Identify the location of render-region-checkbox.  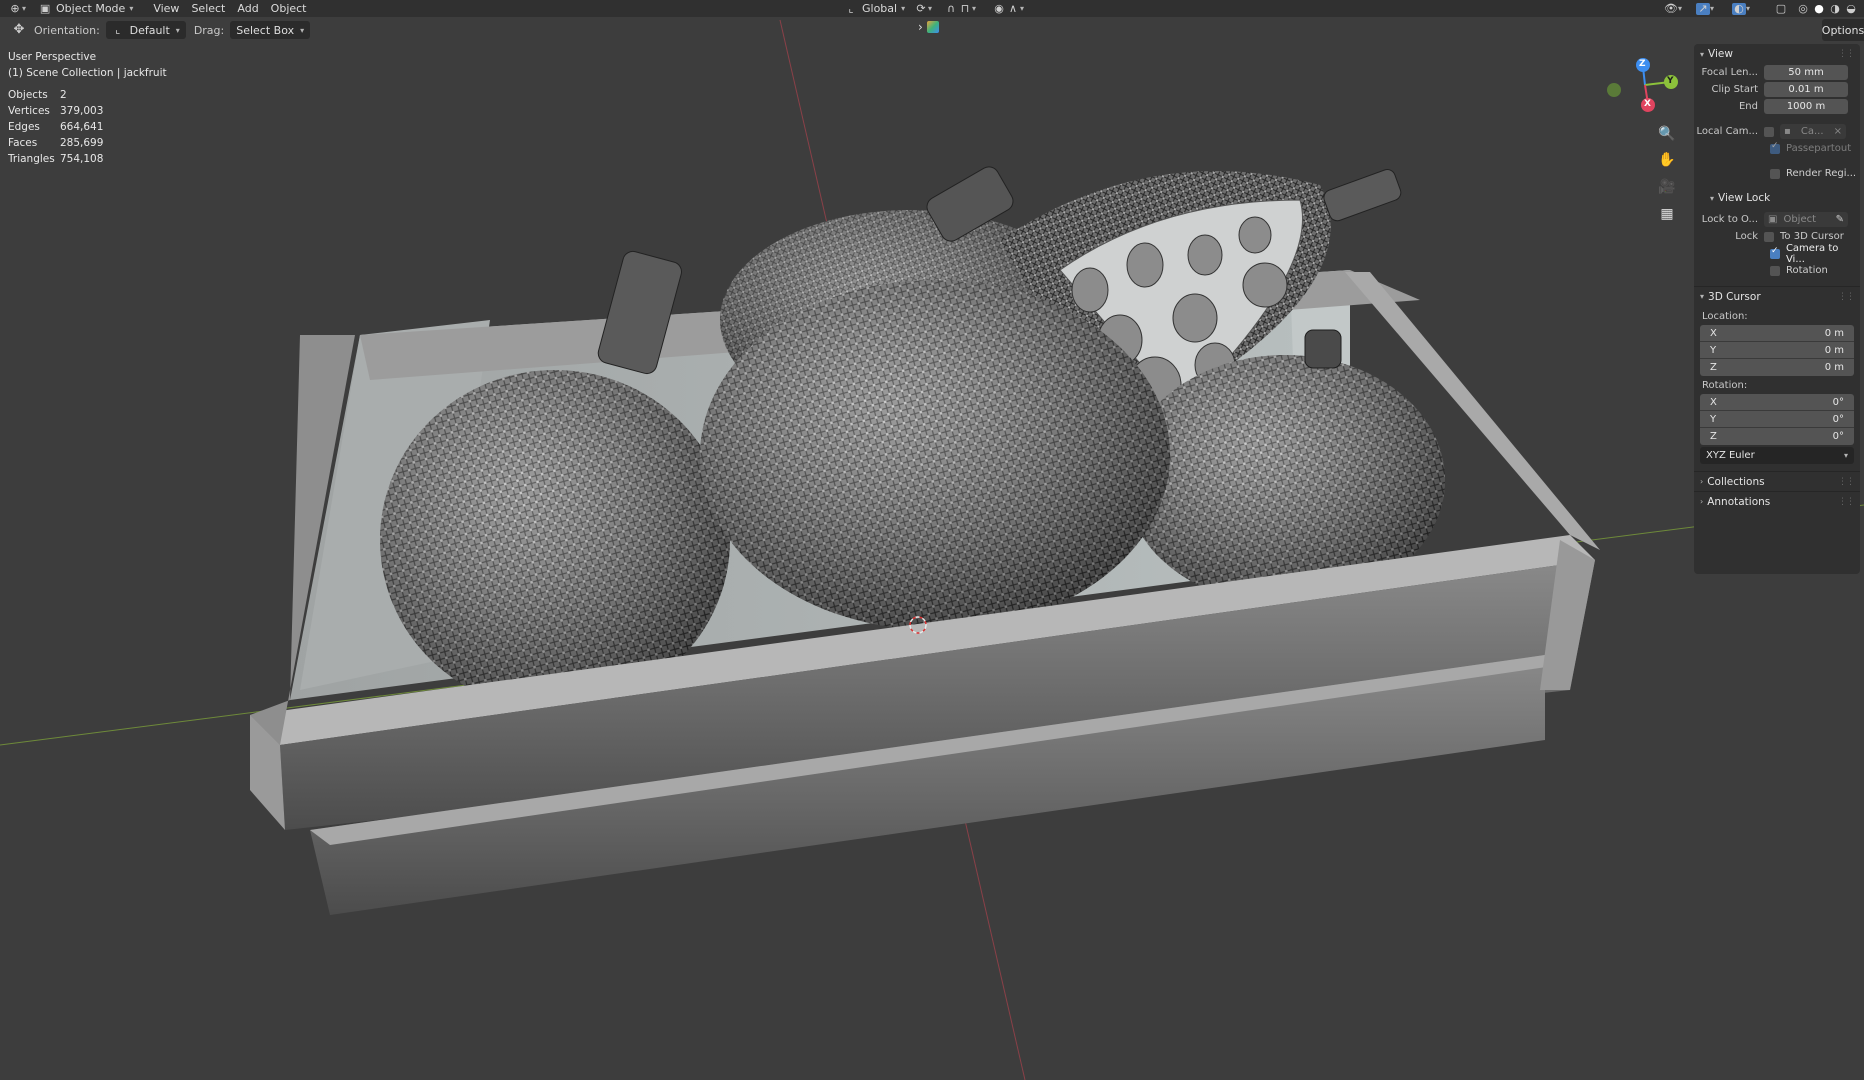
(1775, 173).